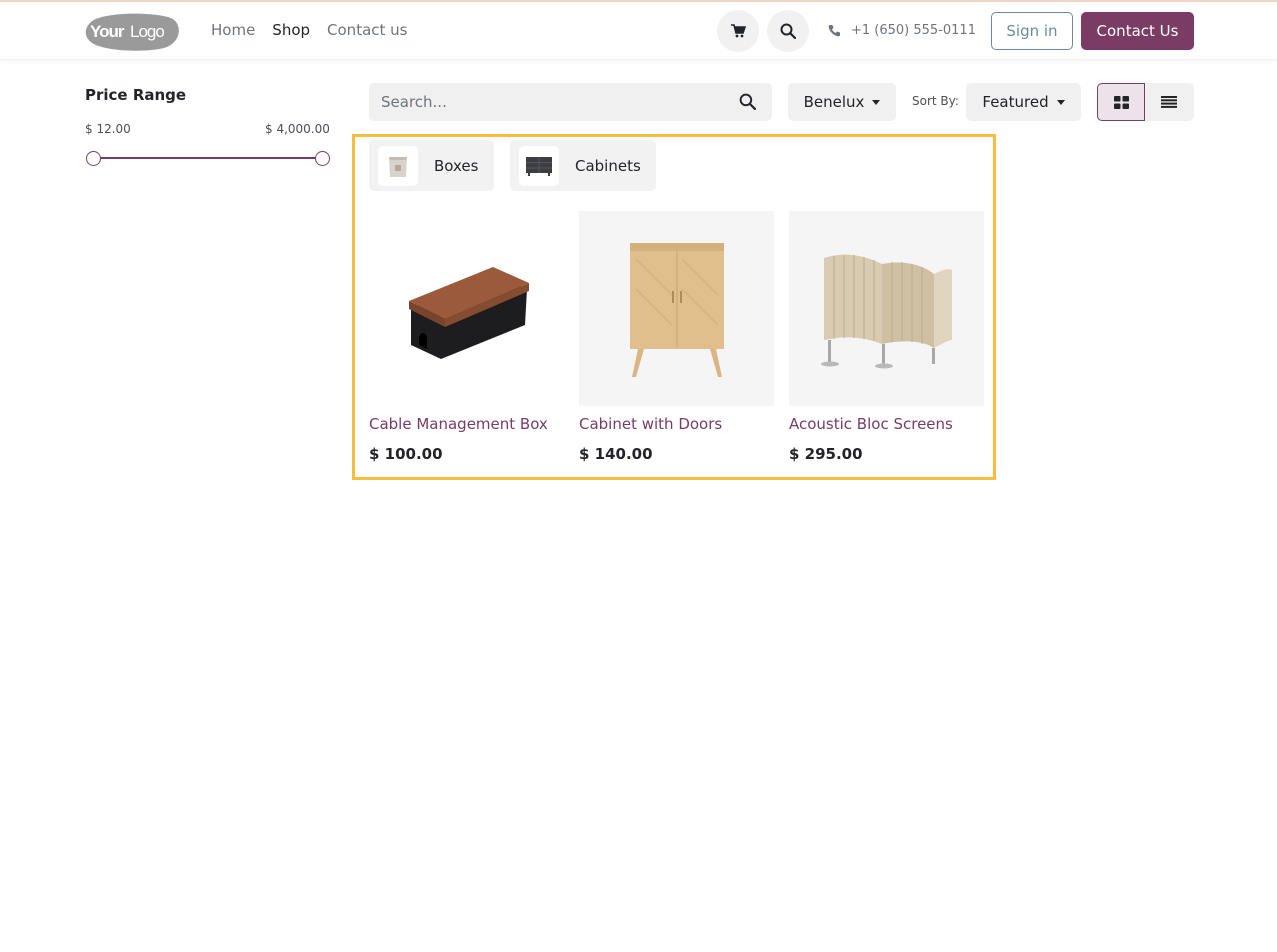 The height and width of the screenshot is (952, 1277). Describe the element at coordinates (207, 158) in the screenshot. I see `price-slider-track` at that location.